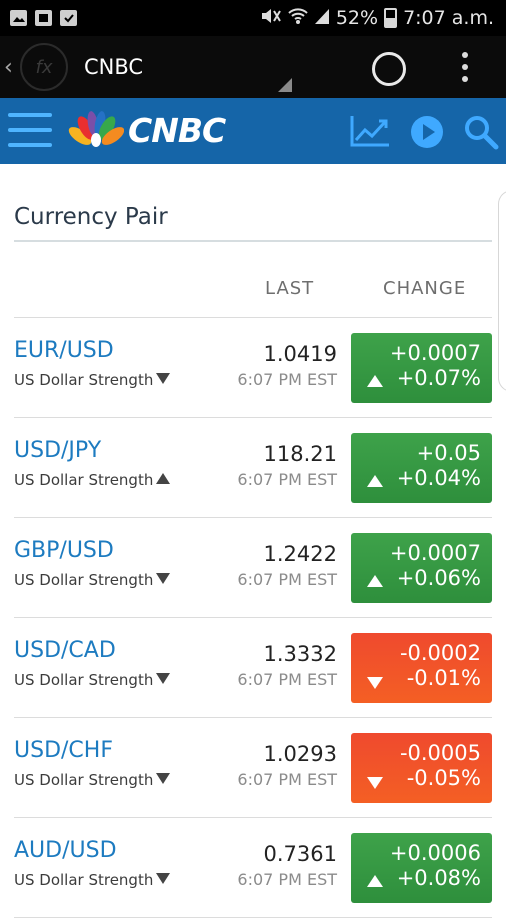 The image size is (506, 918). What do you see at coordinates (10, 67) in the screenshot?
I see `back-chevron-icon: ‹` at bounding box center [10, 67].